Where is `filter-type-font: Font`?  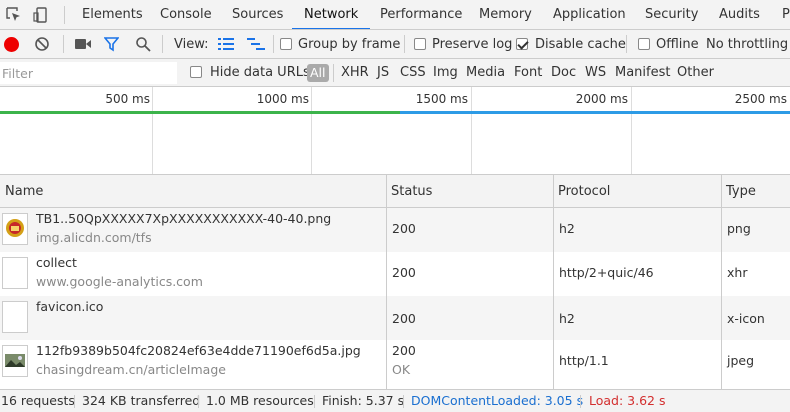
filter-type-font: Font is located at coordinates (528, 72).